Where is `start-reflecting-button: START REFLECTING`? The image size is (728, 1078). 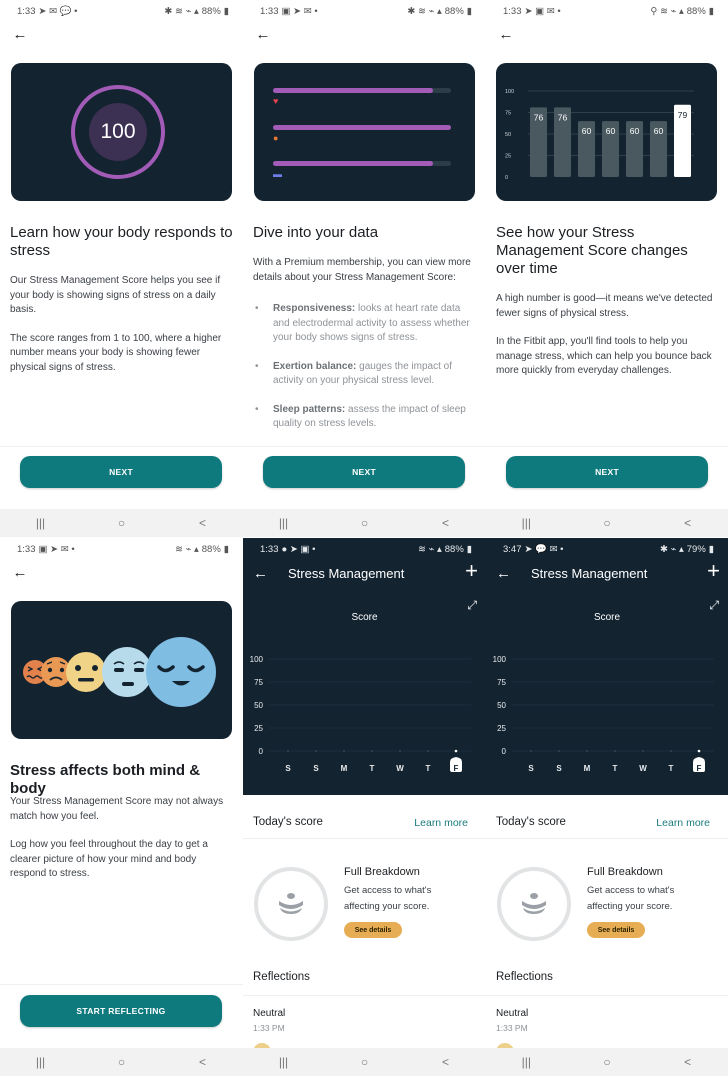
start-reflecting-button: START REFLECTING is located at coordinates (121, 1011).